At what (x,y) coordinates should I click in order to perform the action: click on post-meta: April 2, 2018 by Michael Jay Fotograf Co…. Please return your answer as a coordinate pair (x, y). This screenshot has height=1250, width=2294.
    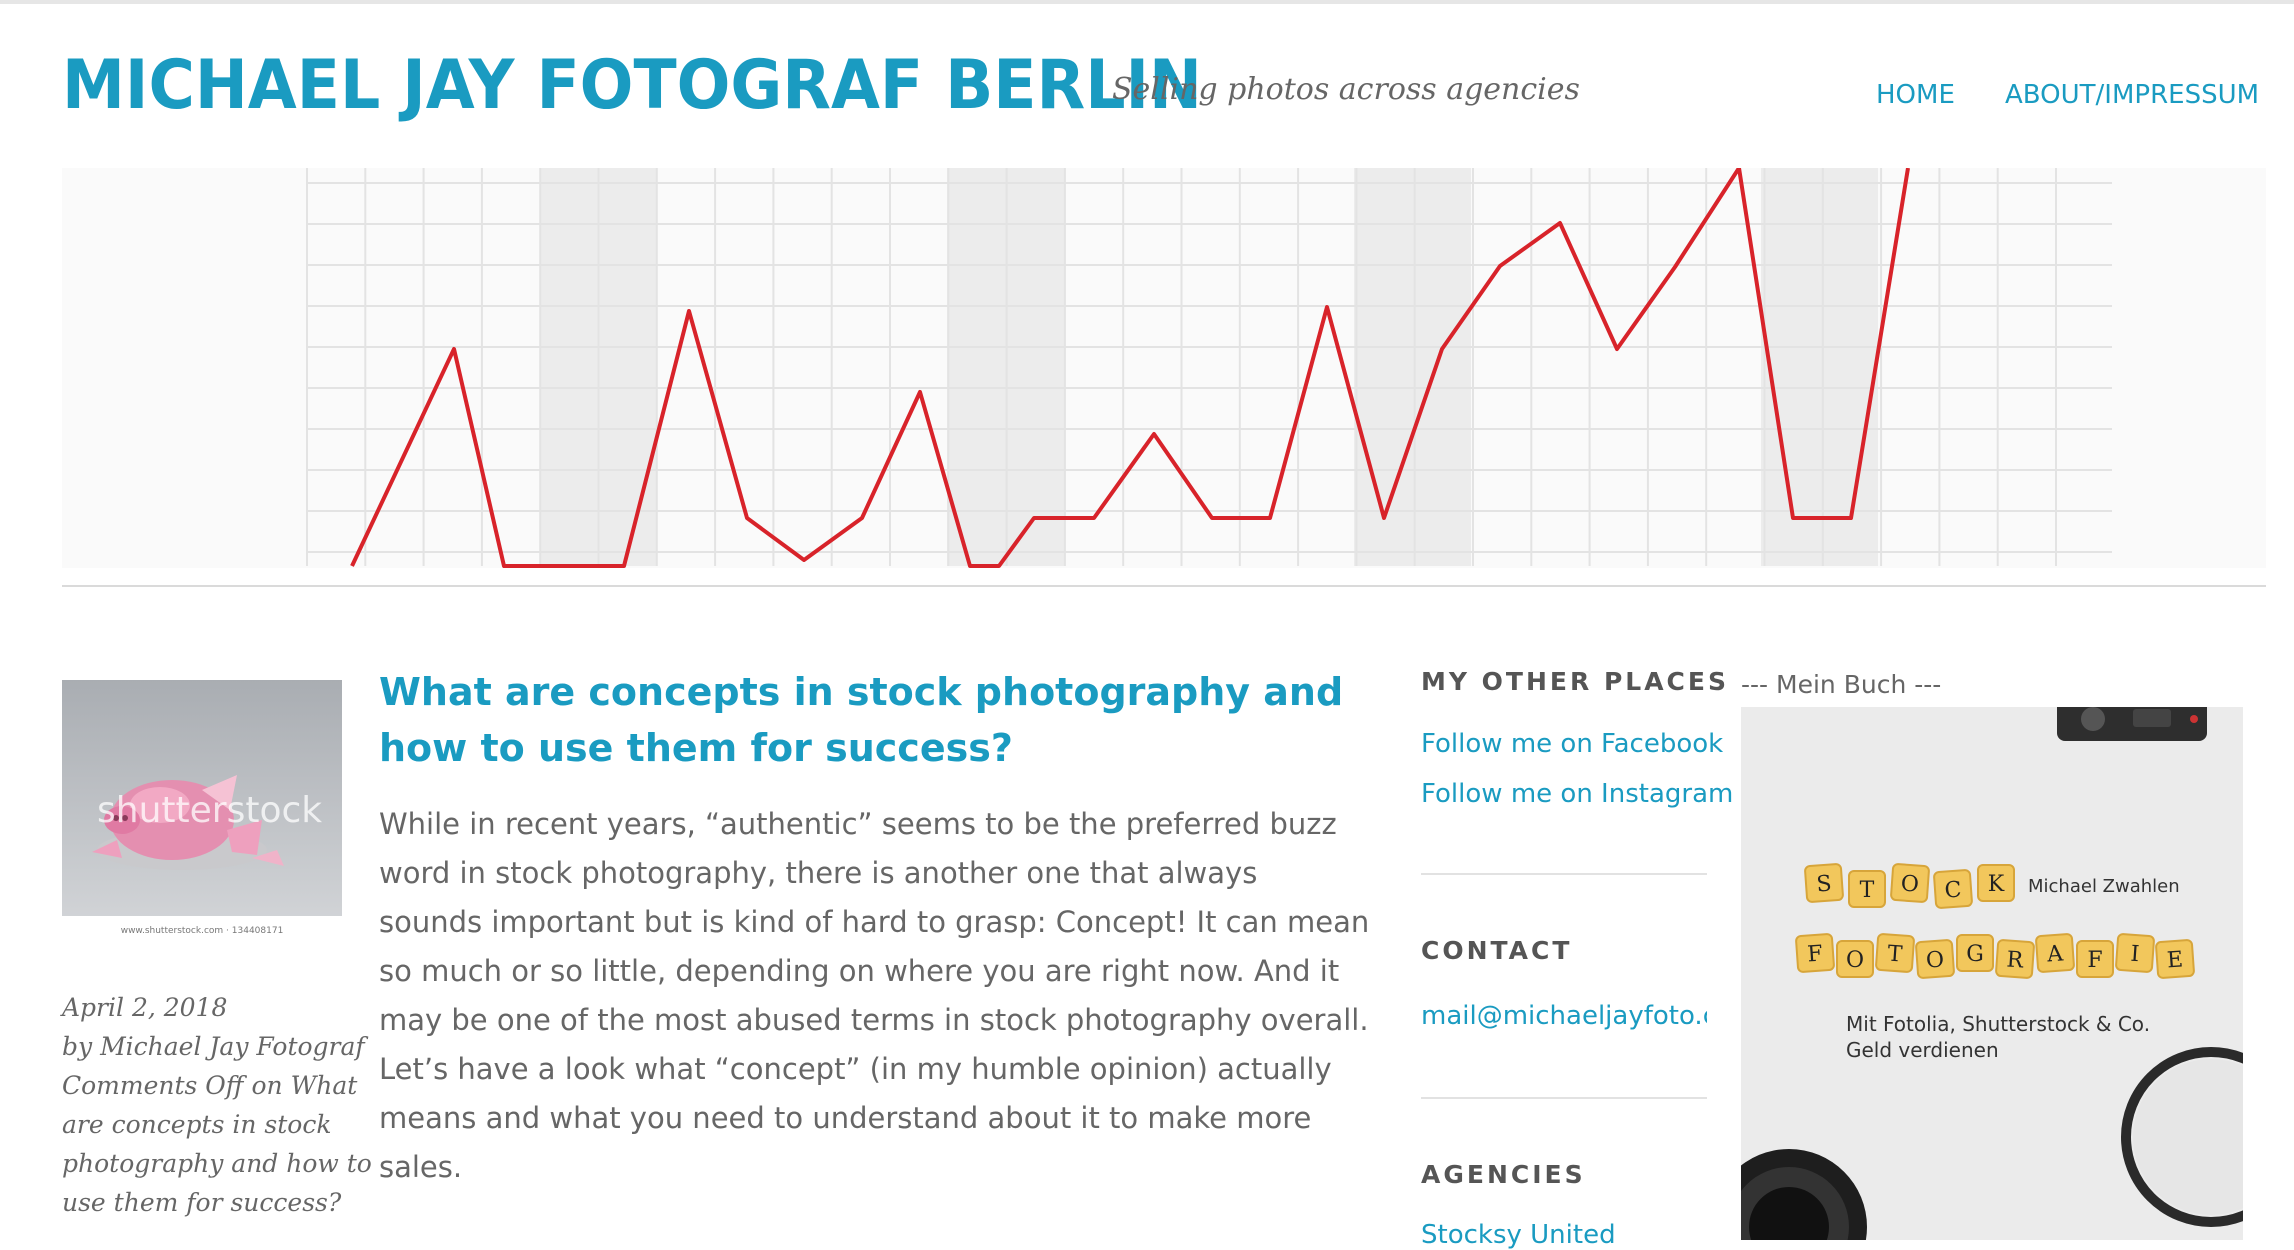
    Looking at the image, I should click on (217, 1105).